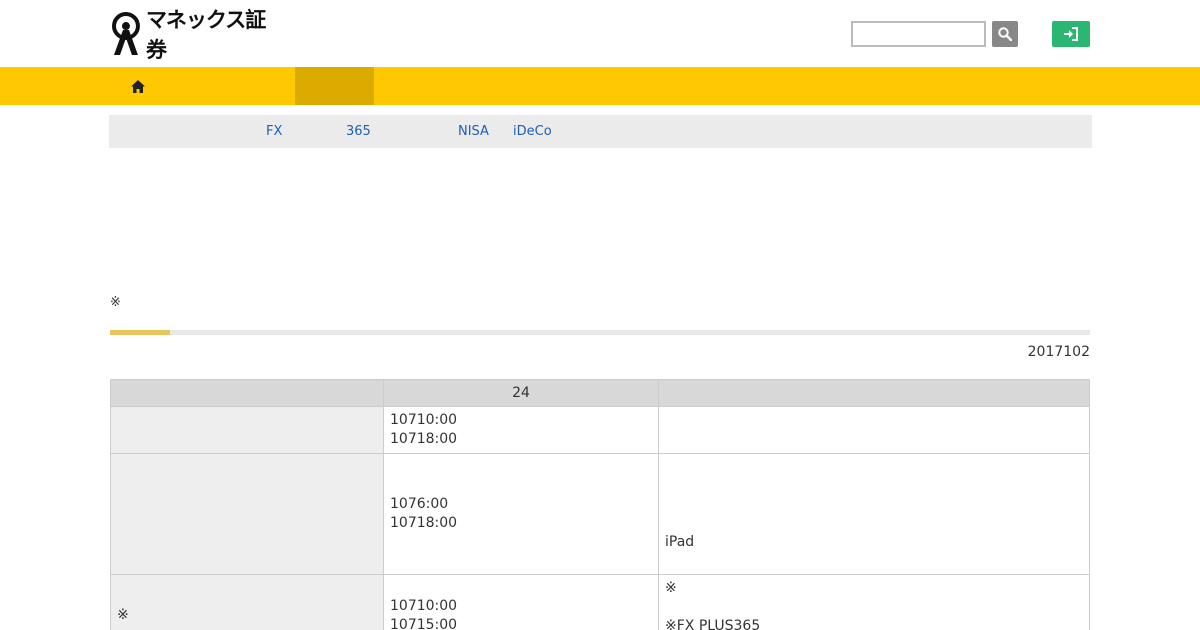 This screenshot has width=1200, height=630. I want to click on nav-home, so click(137, 86).